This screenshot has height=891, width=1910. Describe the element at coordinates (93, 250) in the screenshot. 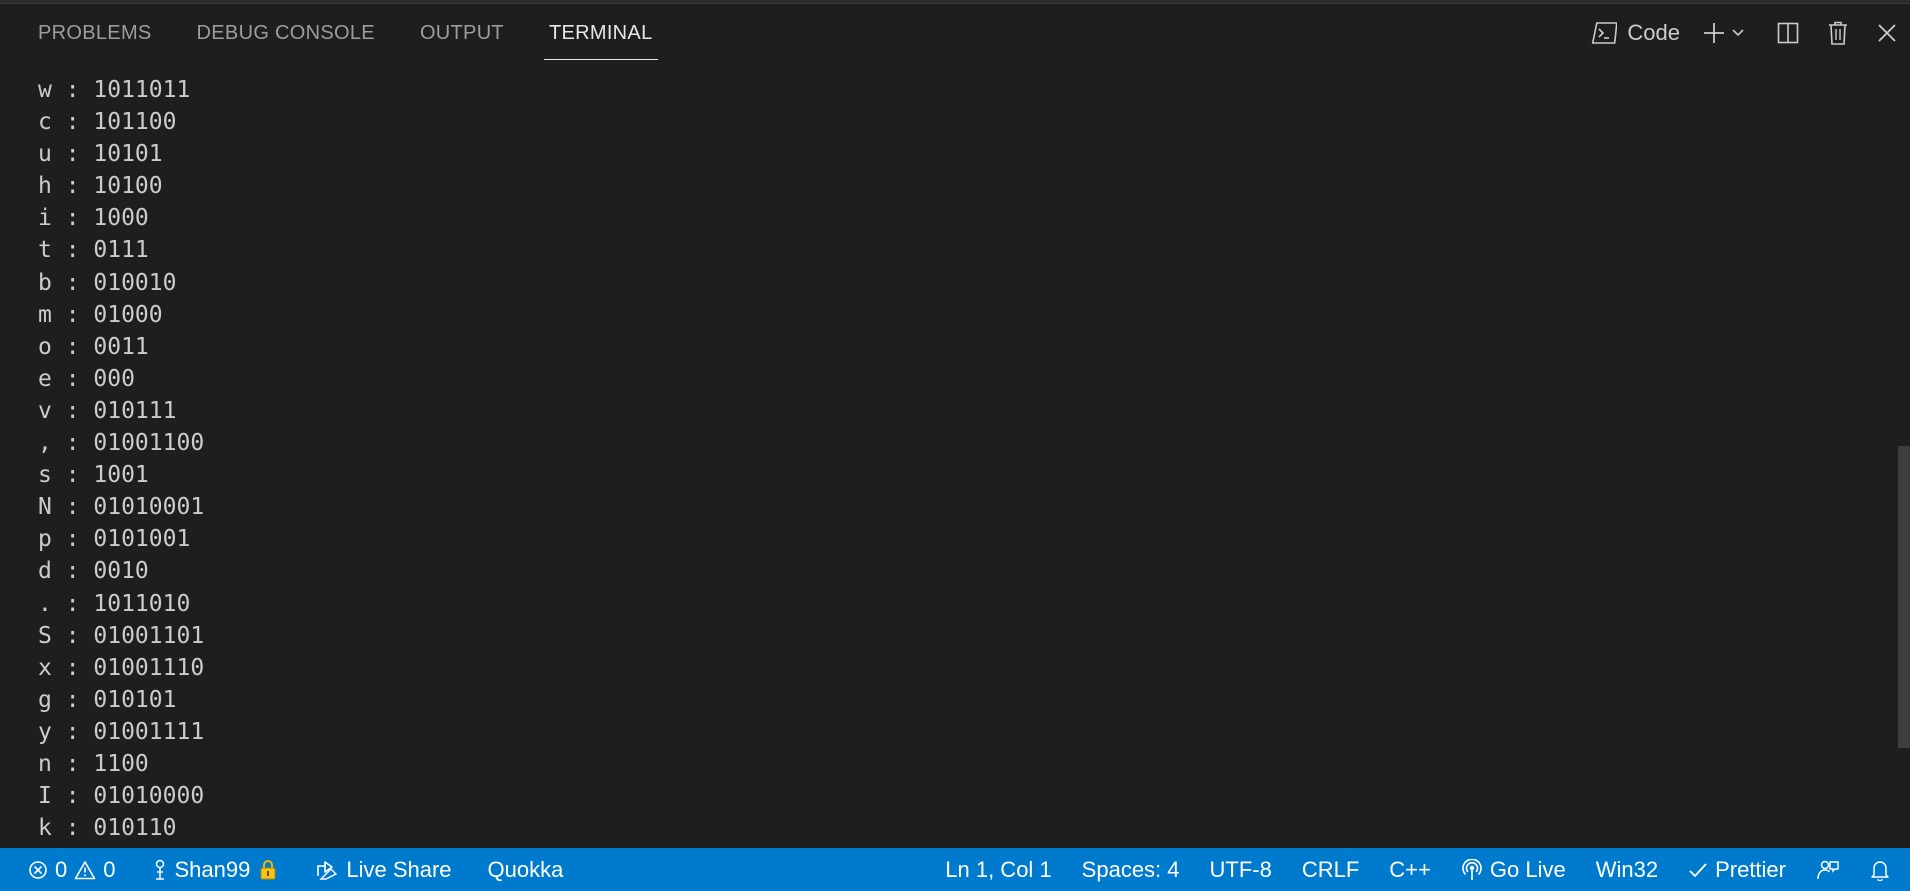

I see `terminal-line: t : 0111` at that location.